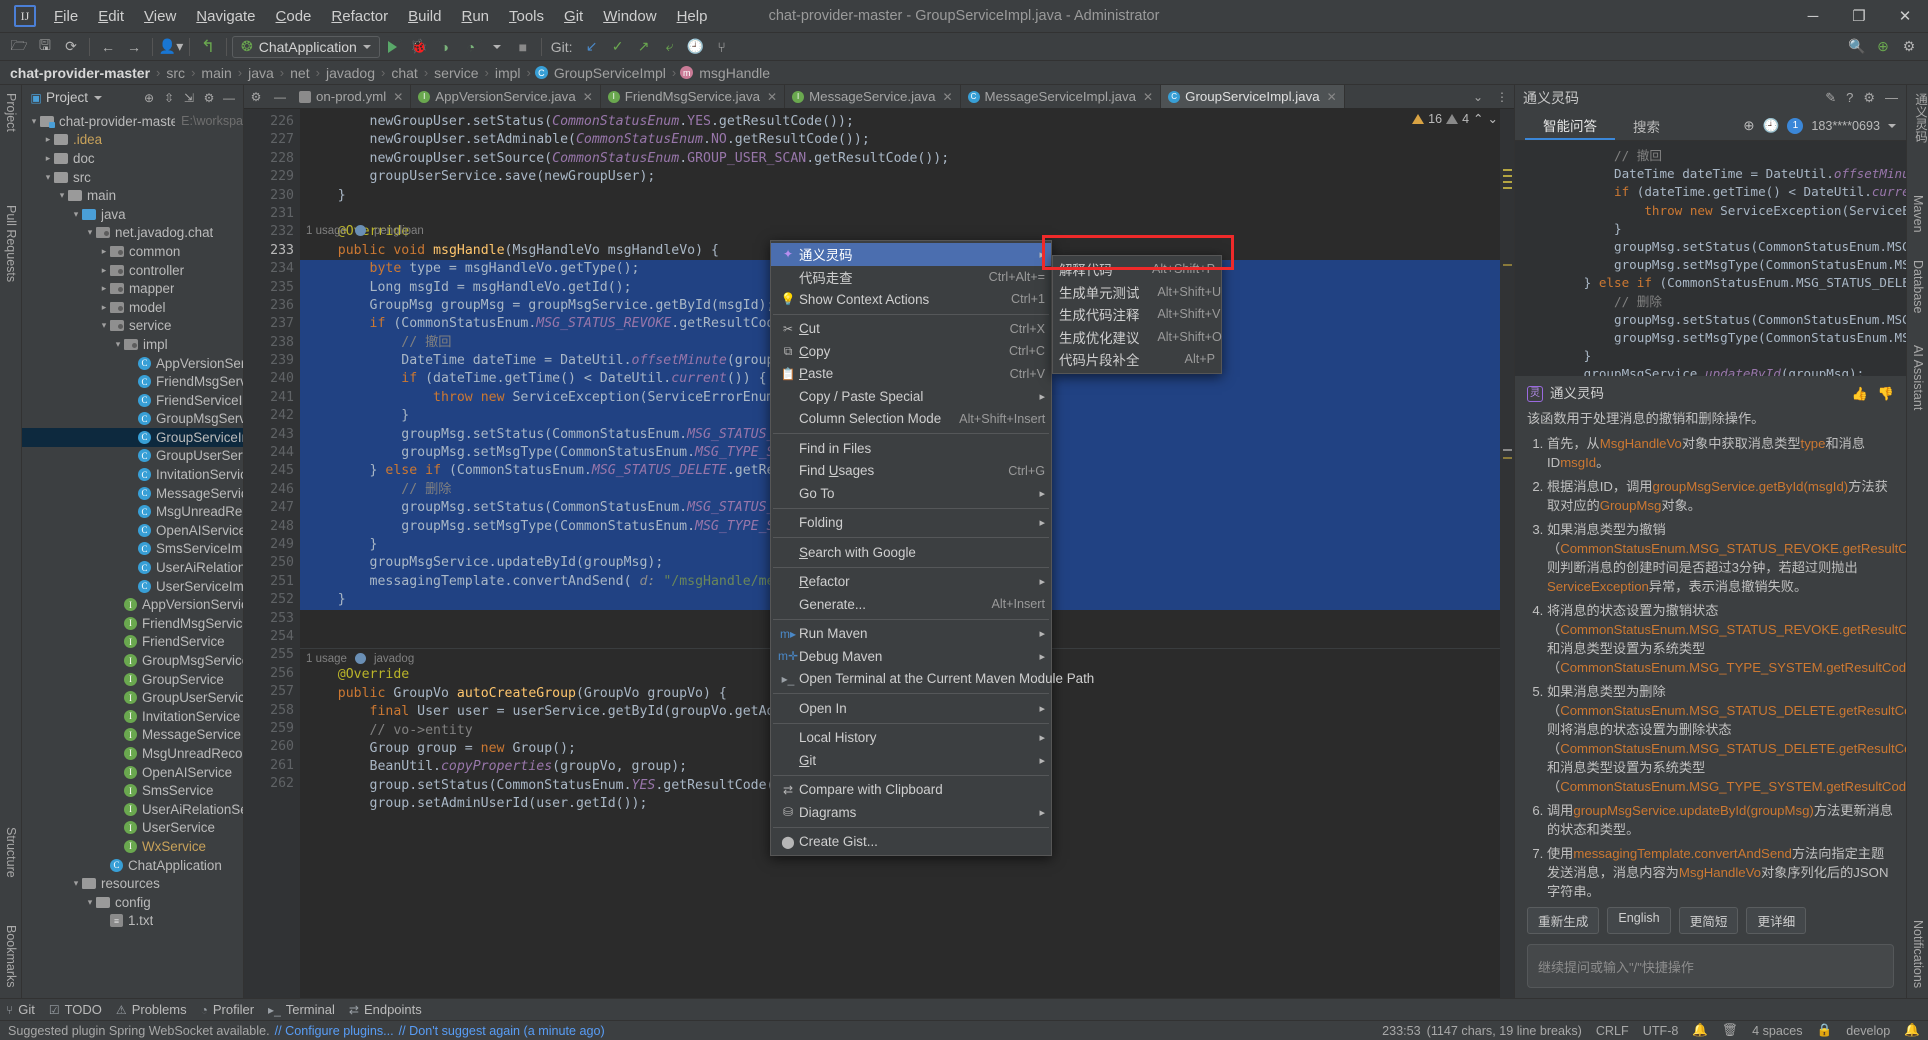 This screenshot has height=1040, width=1928. Describe the element at coordinates (169, 98) in the screenshot. I see `expand-all-icon: ⇳` at that location.